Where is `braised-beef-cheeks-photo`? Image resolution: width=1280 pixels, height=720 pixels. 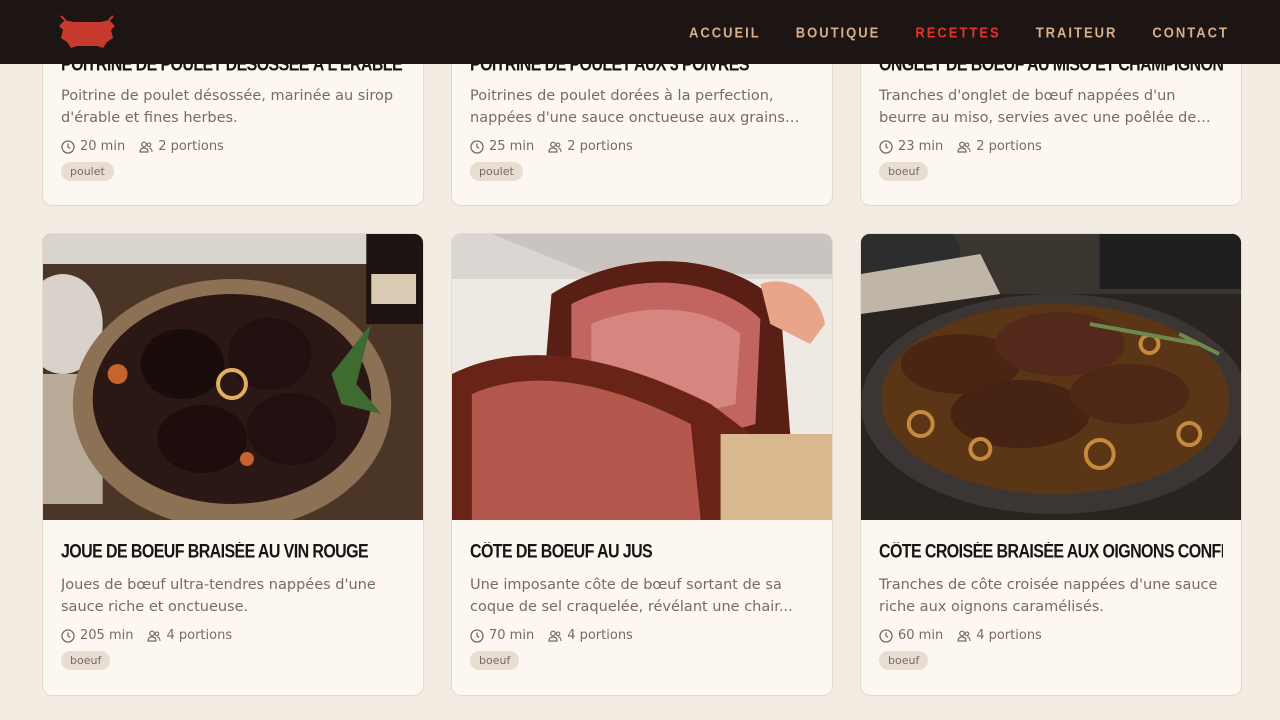 braised-beef-cheeks-photo is located at coordinates (233, 377).